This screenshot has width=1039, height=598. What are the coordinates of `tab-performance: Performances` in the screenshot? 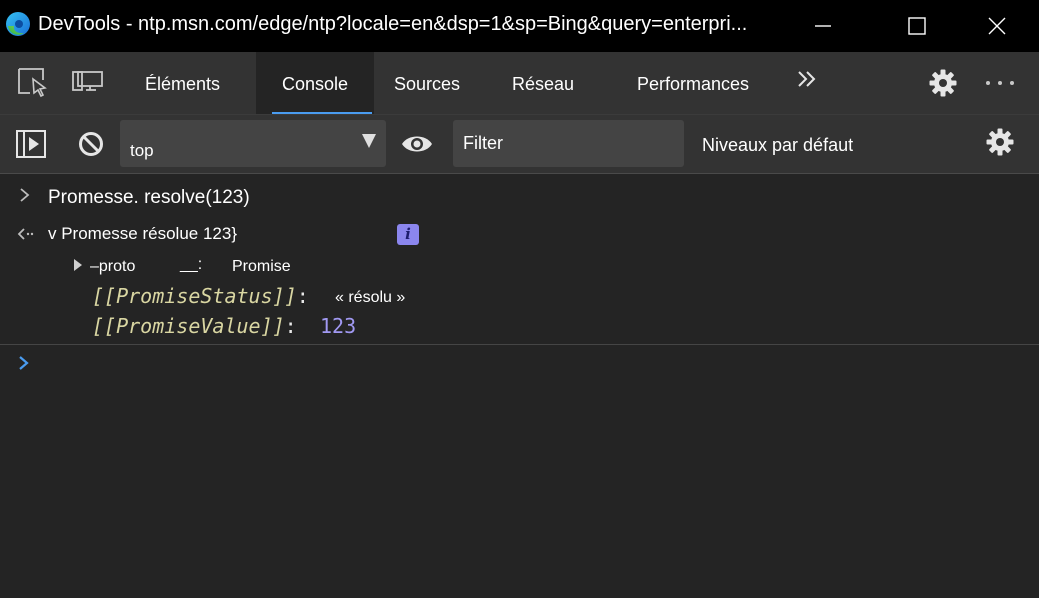 It's located at (693, 83).